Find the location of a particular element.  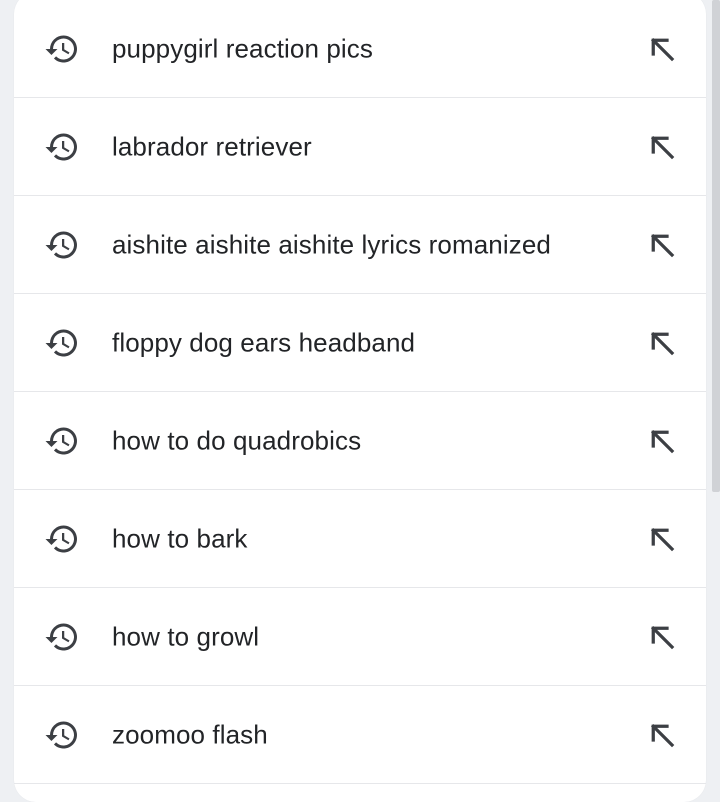

suggestion-label: aishite aishite aishite lyrics romanized is located at coordinates (331, 244).